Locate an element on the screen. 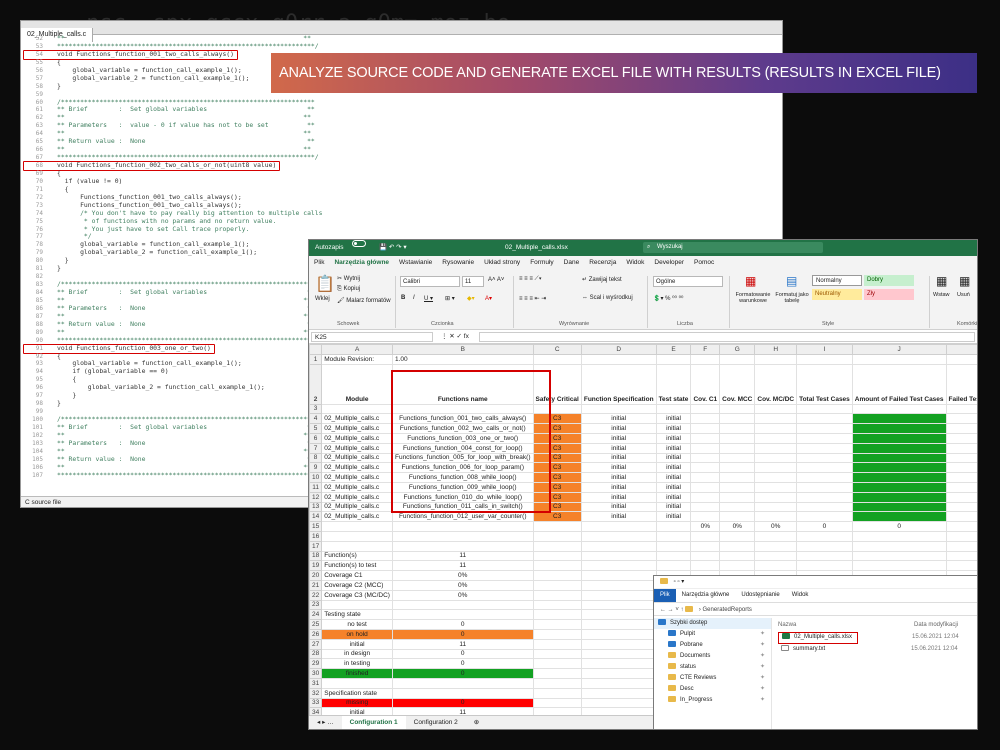 This screenshot has height=750, width=1000. column-header: G is located at coordinates (737, 349).